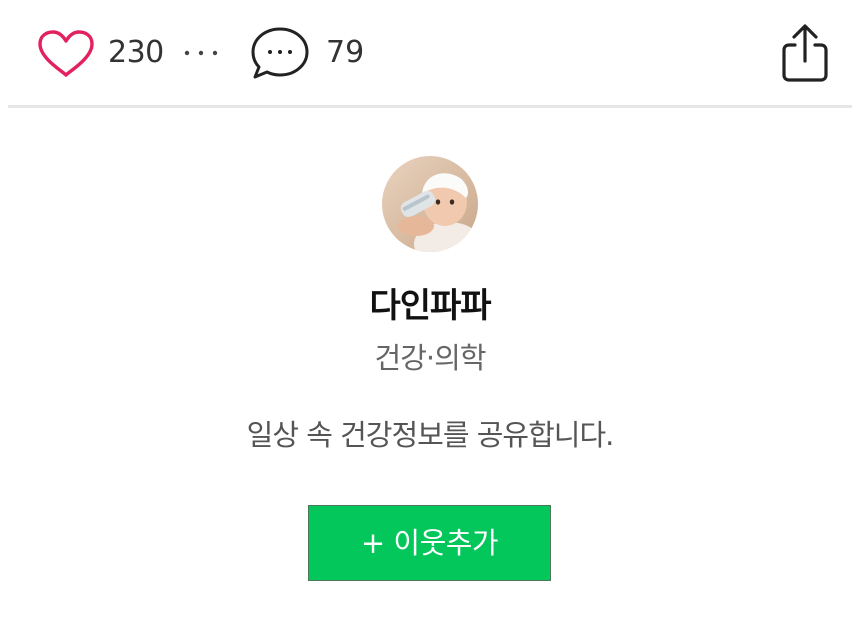  I want to click on heart-icon, so click(66, 53).